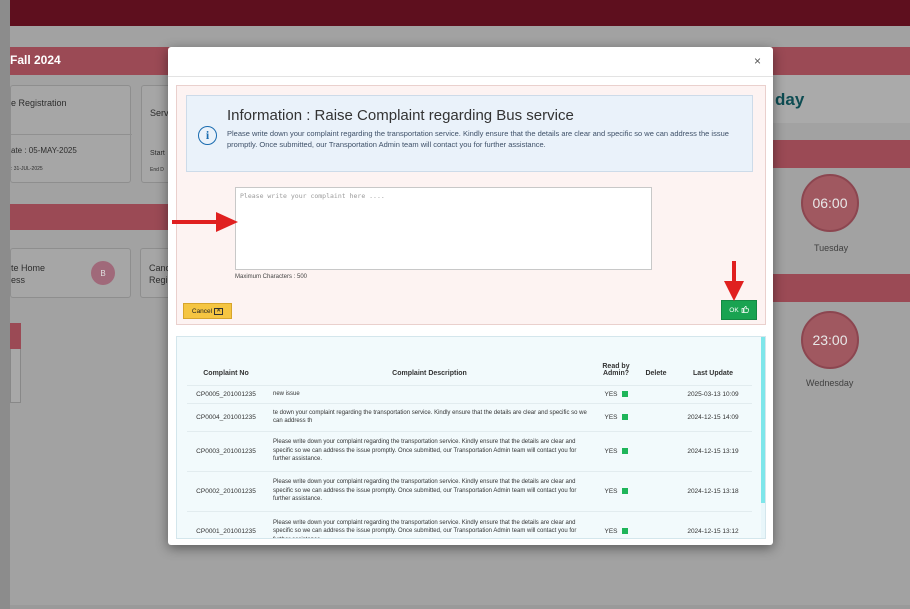 Image resolution: width=910 pixels, height=609 pixels. I want to click on term-title: Fall 2024, so click(35, 60).